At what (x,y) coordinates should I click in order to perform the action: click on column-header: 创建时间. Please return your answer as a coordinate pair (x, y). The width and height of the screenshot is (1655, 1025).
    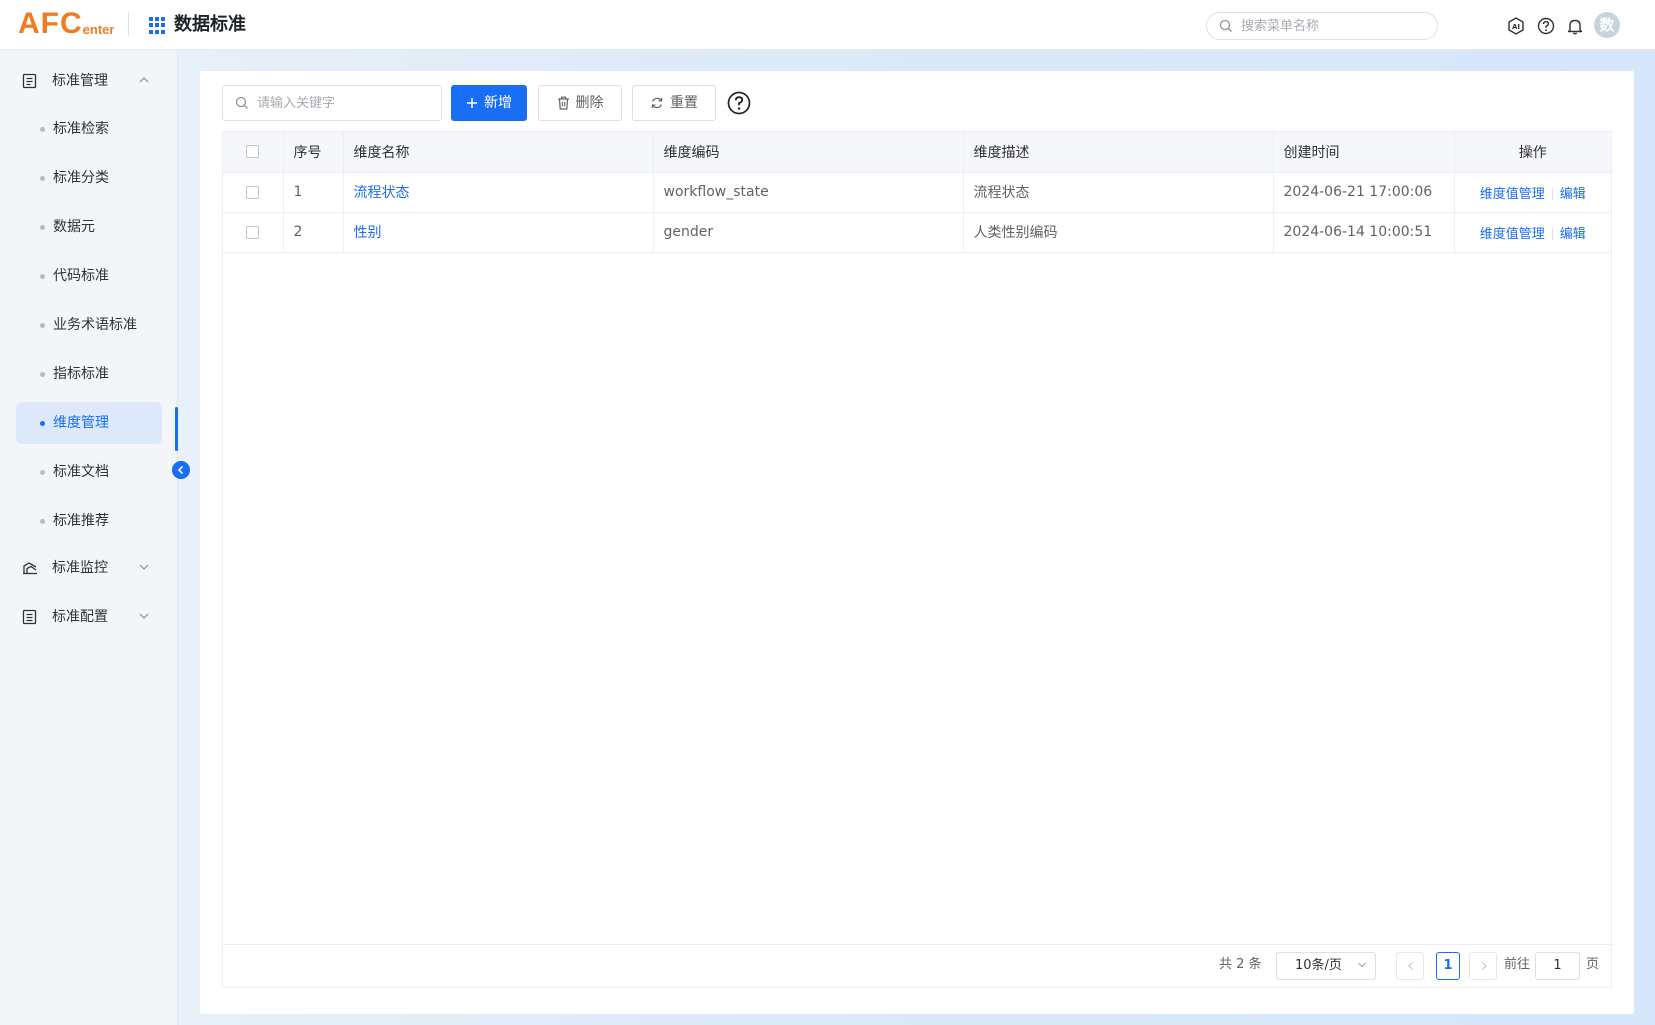
    Looking at the image, I should click on (1364, 152).